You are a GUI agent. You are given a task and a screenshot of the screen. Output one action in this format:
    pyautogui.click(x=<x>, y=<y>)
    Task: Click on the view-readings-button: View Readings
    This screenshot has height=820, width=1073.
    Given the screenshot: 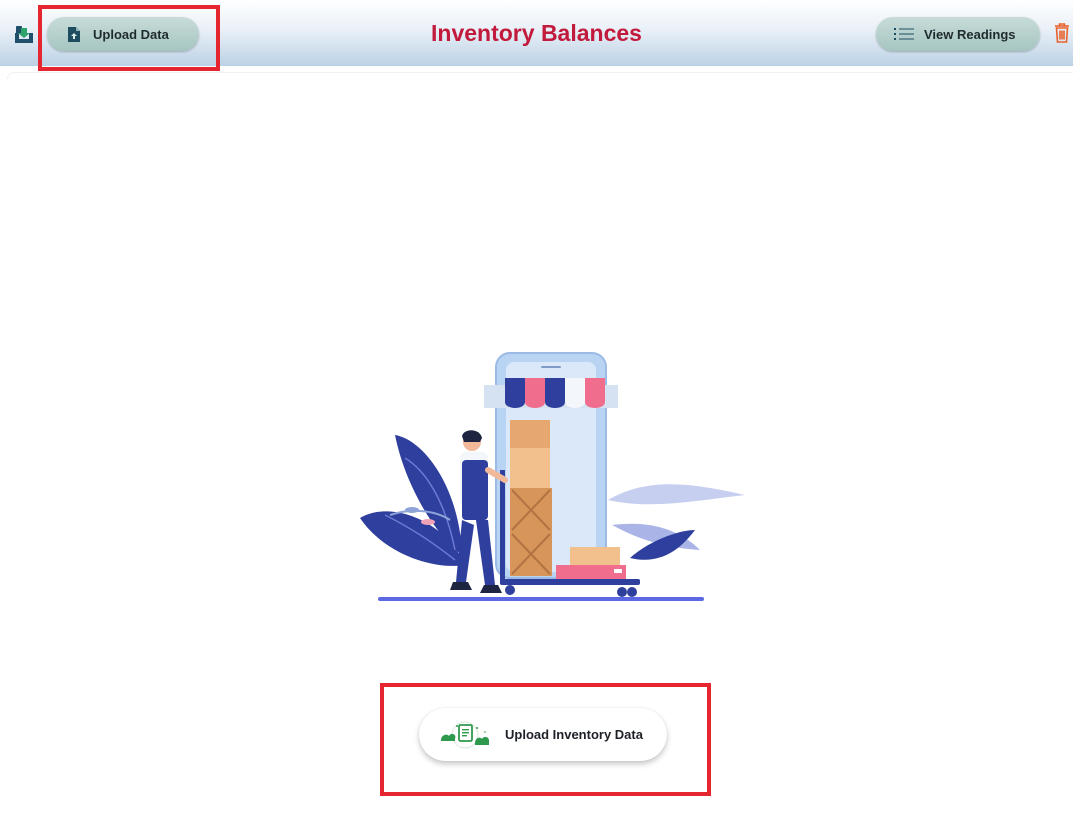 What is the action you would take?
    pyautogui.click(x=958, y=34)
    